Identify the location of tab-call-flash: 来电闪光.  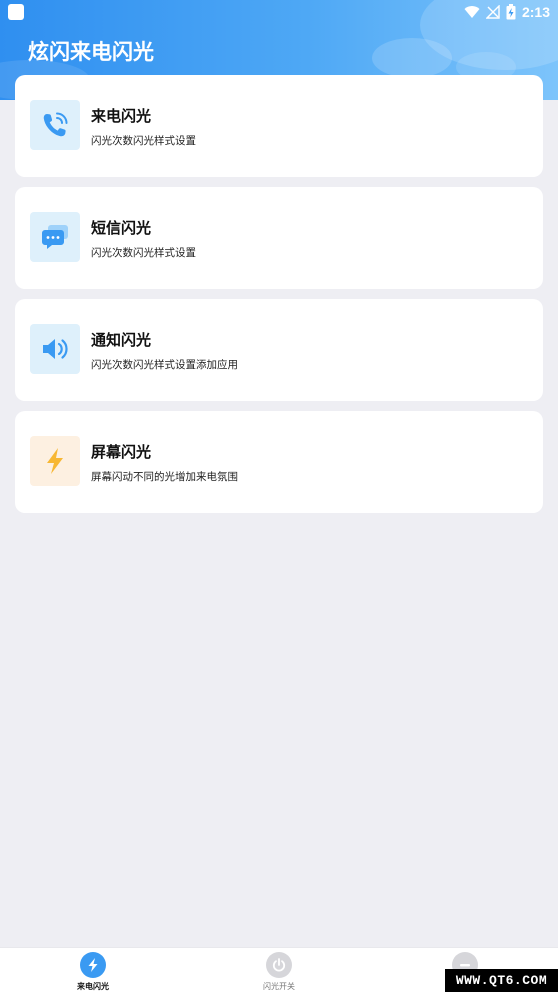
(93, 972).